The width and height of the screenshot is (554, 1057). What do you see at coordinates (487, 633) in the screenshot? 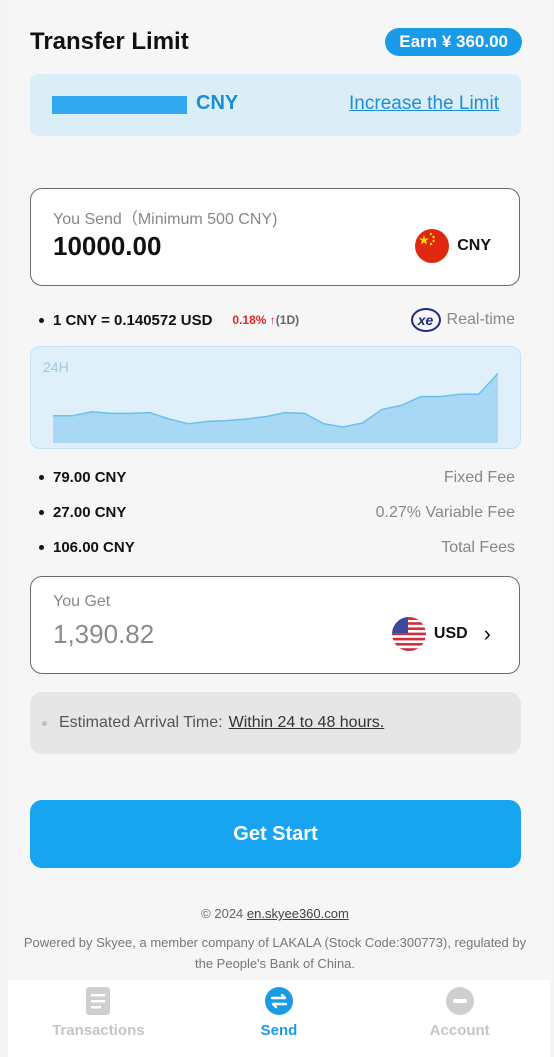
I see `chevron-right-icon: ›` at bounding box center [487, 633].